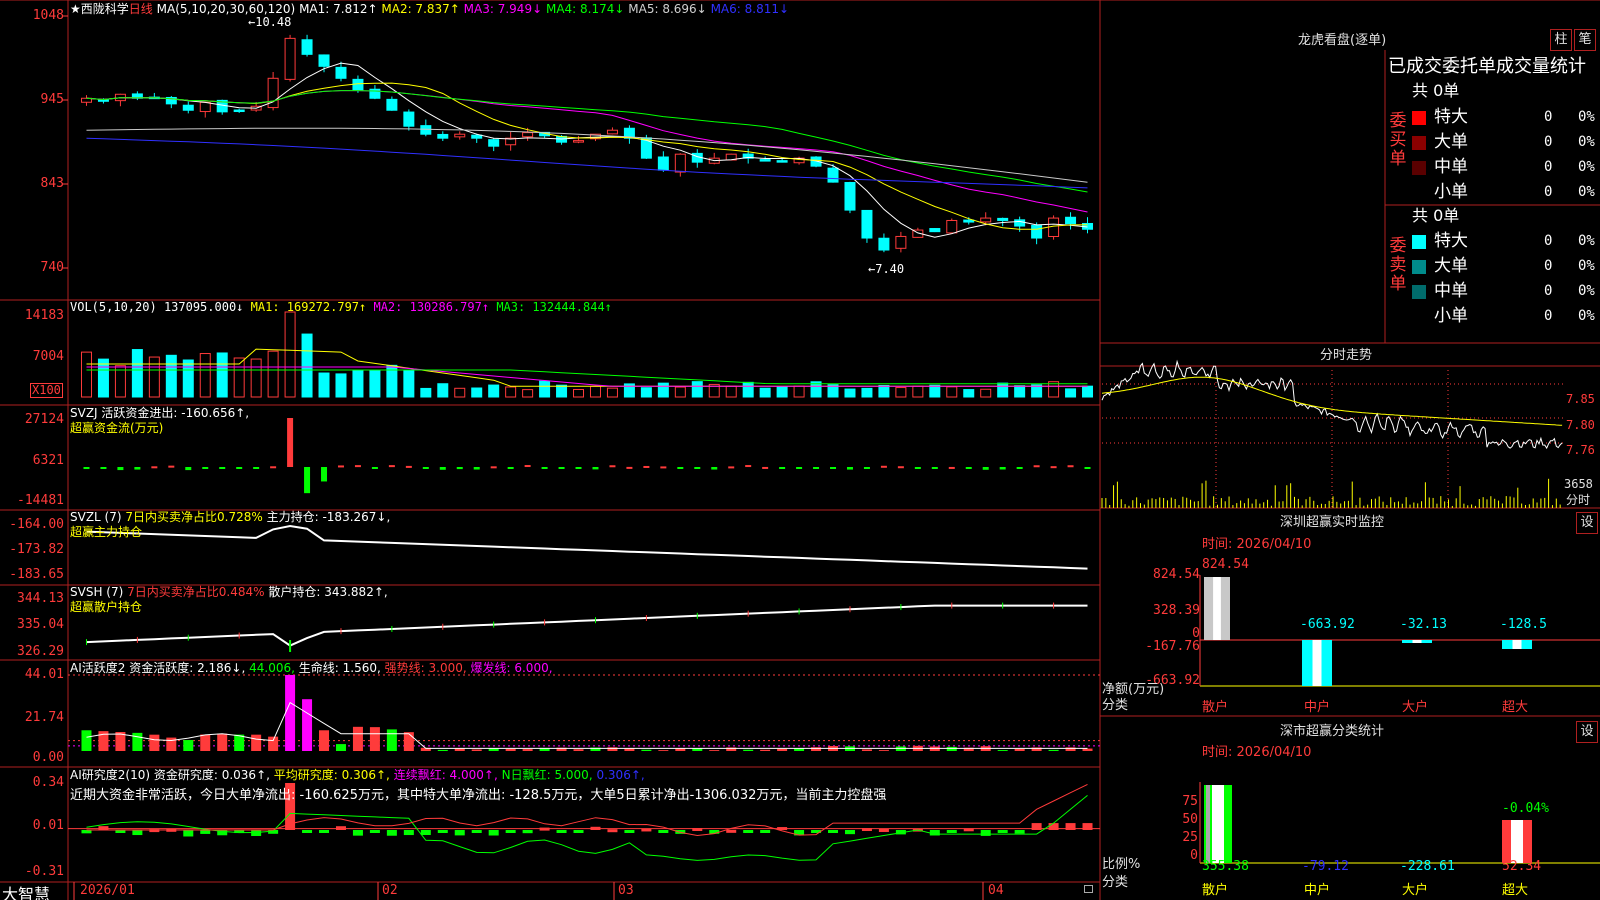  Describe the element at coordinates (75, 9) in the screenshot. I see `star-icon: ★` at that location.